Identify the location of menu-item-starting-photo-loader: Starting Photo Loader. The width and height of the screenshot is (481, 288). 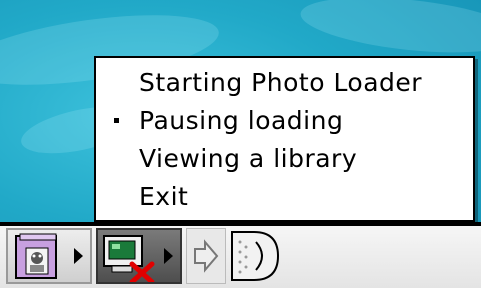
(284, 83).